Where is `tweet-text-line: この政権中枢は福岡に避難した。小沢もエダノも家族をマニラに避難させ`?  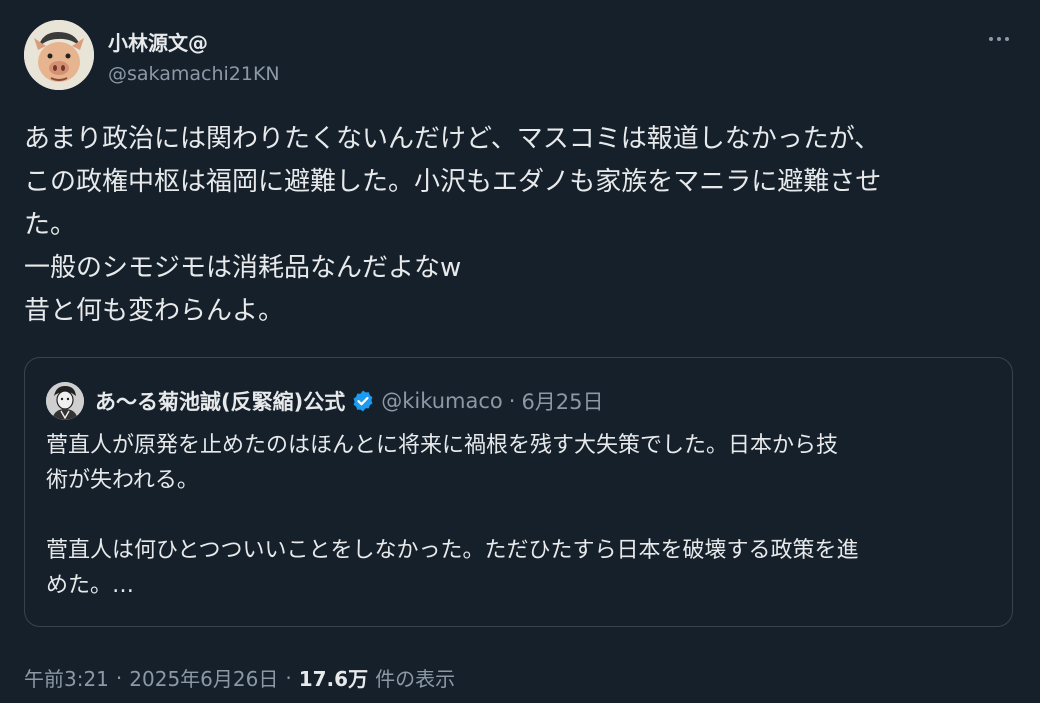 tweet-text-line: この政権中枢は福岡に避難した。小沢もエダノも家族をマニラに避難させ is located at coordinates (453, 182).